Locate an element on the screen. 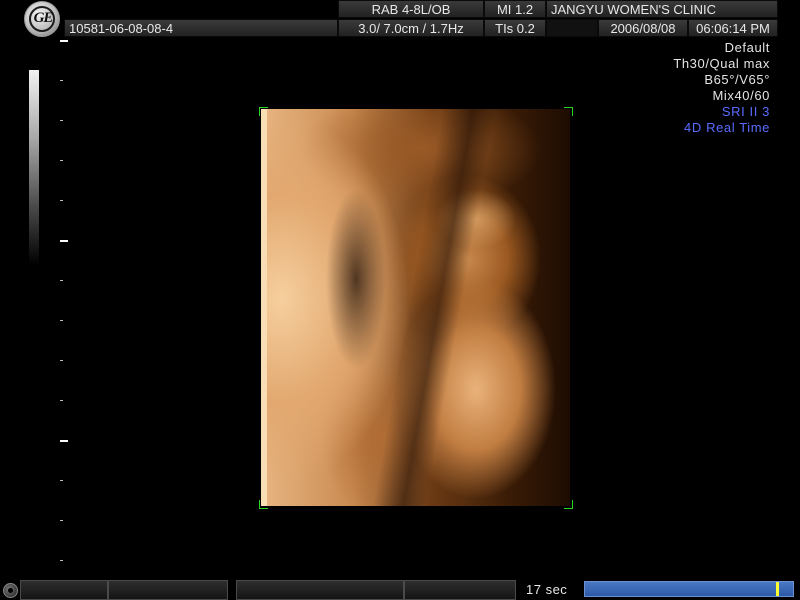 The height and width of the screenshot is (600, 800). roi-corner-top-right is located at coordinates (568, 111).